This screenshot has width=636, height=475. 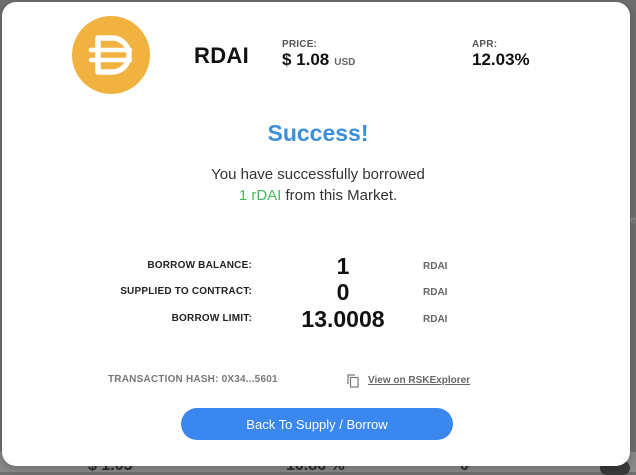 I want to click on borrow-limit-label: BORROW LIMIT:, so click(x=211, y=318).